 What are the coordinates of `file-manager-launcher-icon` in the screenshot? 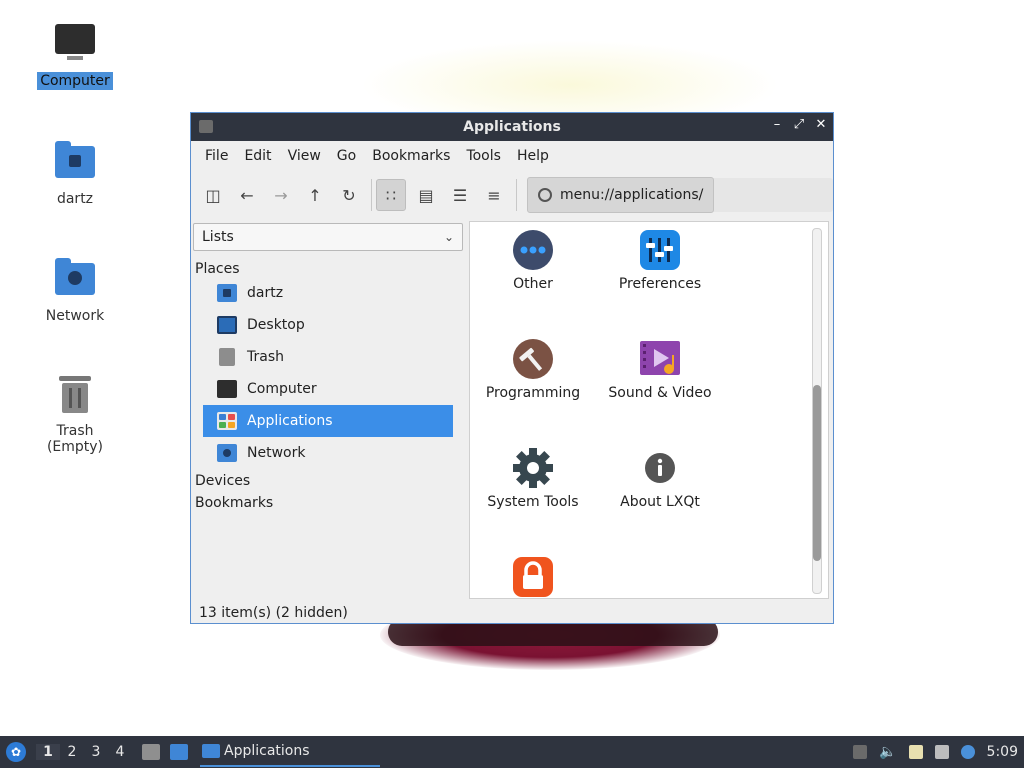 It's located at (151, 752).